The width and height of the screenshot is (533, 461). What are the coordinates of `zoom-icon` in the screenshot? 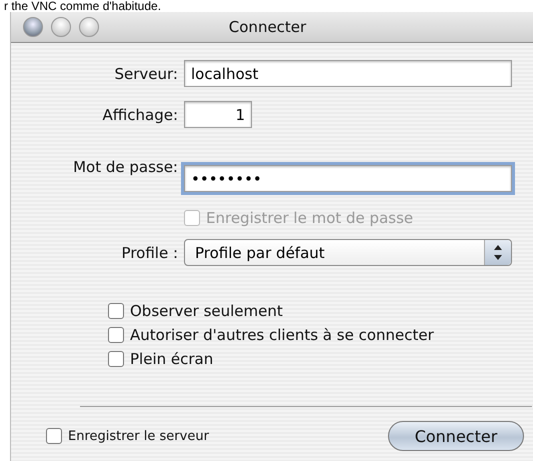 It's located at (89, 27).